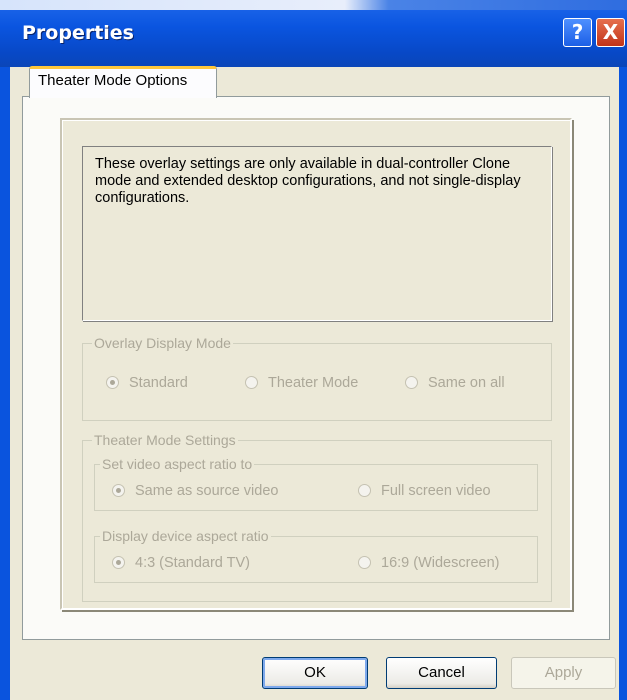  I want to click on overlay-display-mode-legend: Overlay Display Mode, so click(162, 343).